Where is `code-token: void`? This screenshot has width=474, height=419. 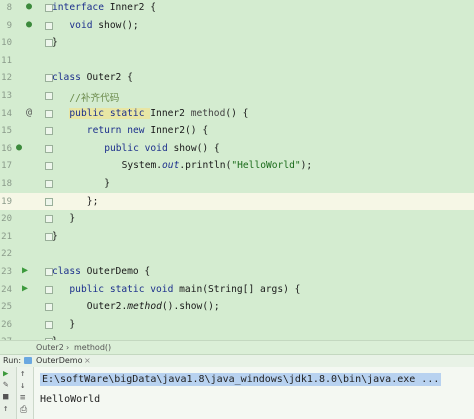 code-token: void is located at coordinates (84, 25).